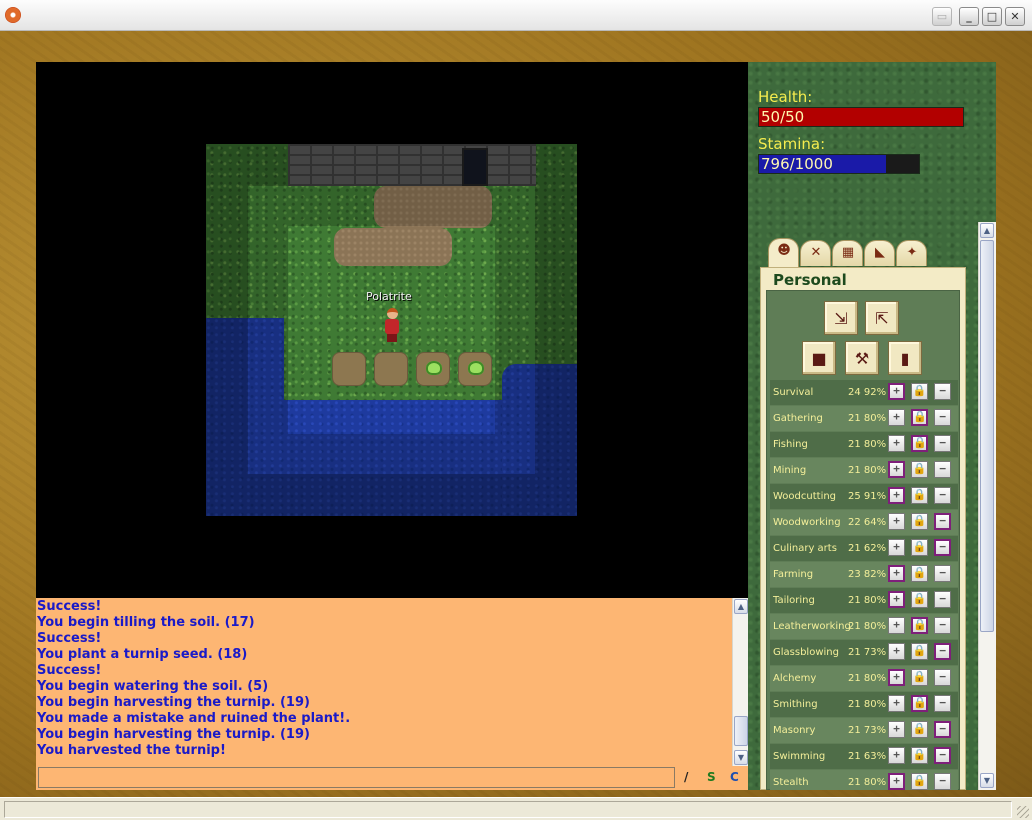  I want to click on skill-row: Woodcutting 25 91% + 🔒 −, so click(864, 496).